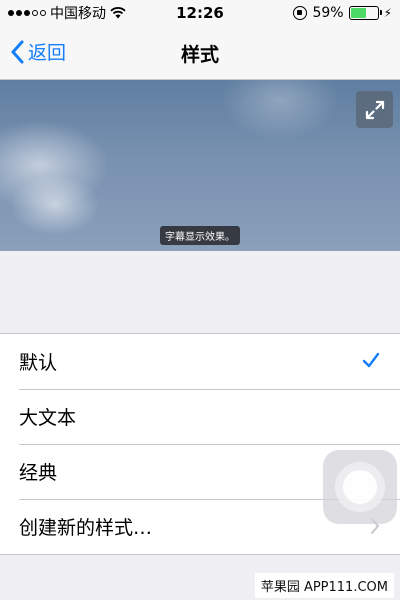 This screenshot has height=600, width=400. Describe the element at coordinates (328, 13) in the screenshot. I see `battery-percent: 59%` at that location.